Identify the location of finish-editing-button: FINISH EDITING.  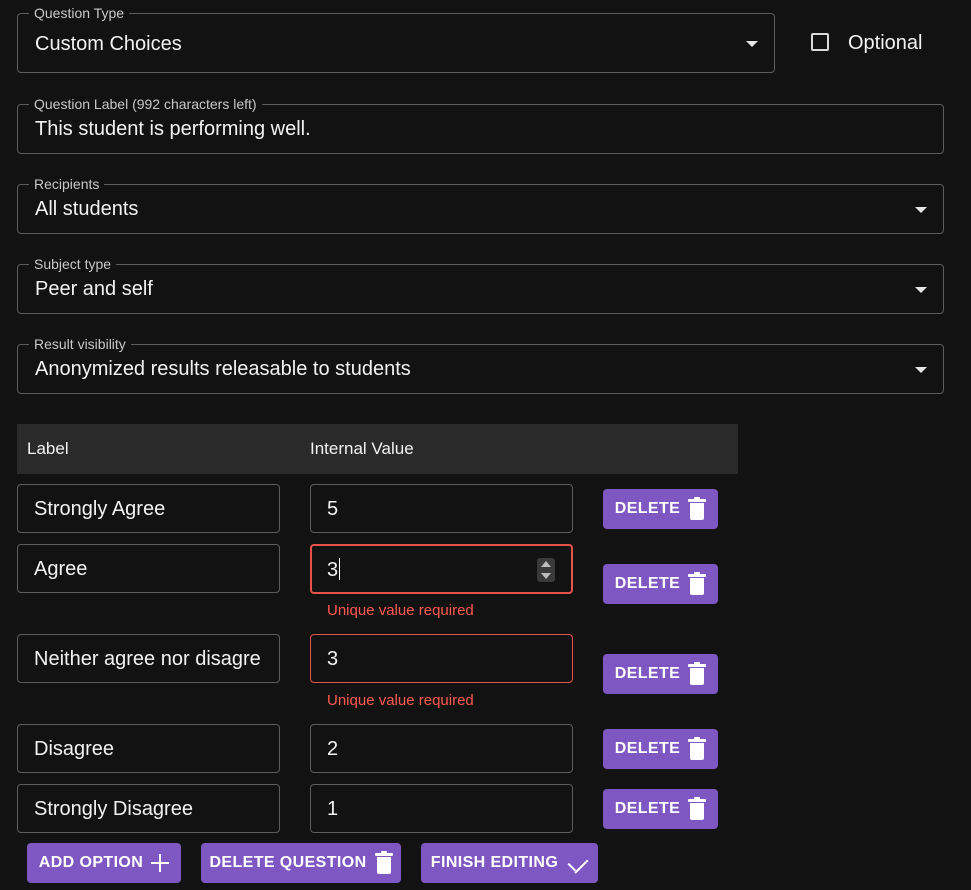
(509, 863).